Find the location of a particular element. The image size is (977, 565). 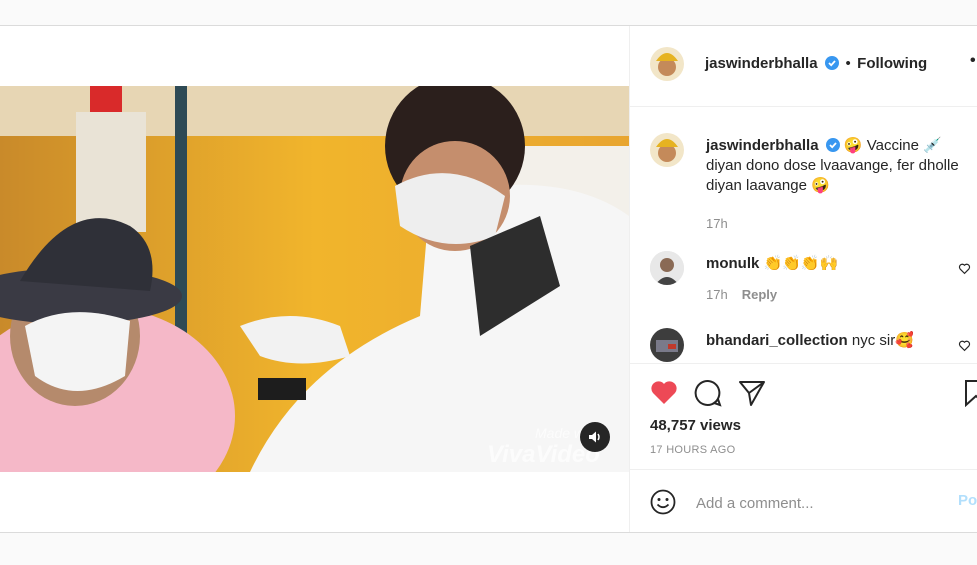

like-heart-icon is located at coordinates (664, 392).